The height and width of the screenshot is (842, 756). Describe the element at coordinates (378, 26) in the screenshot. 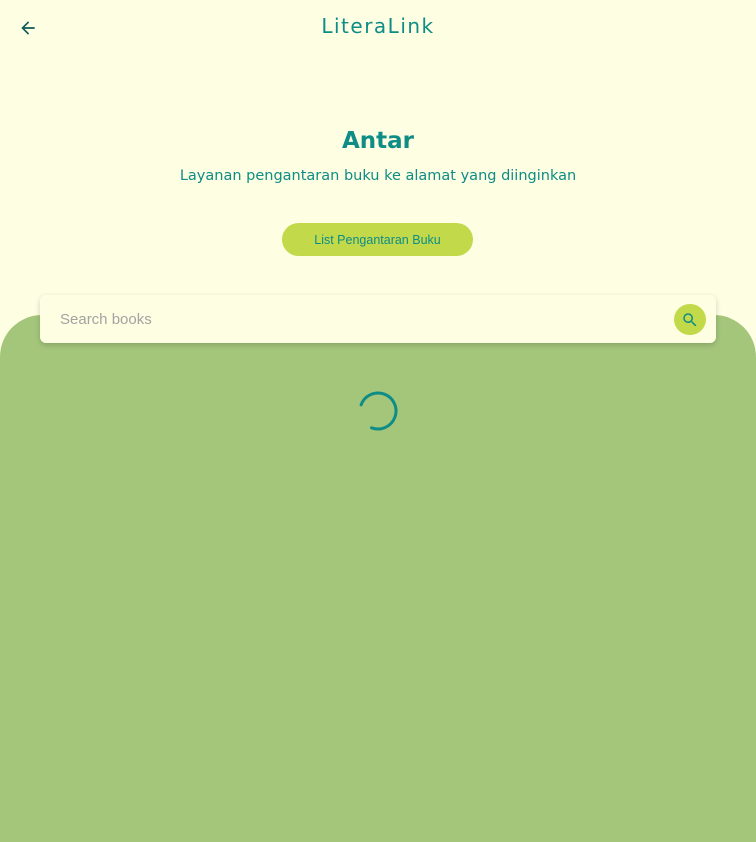

I see `app-title: LiteraLink` at that location.